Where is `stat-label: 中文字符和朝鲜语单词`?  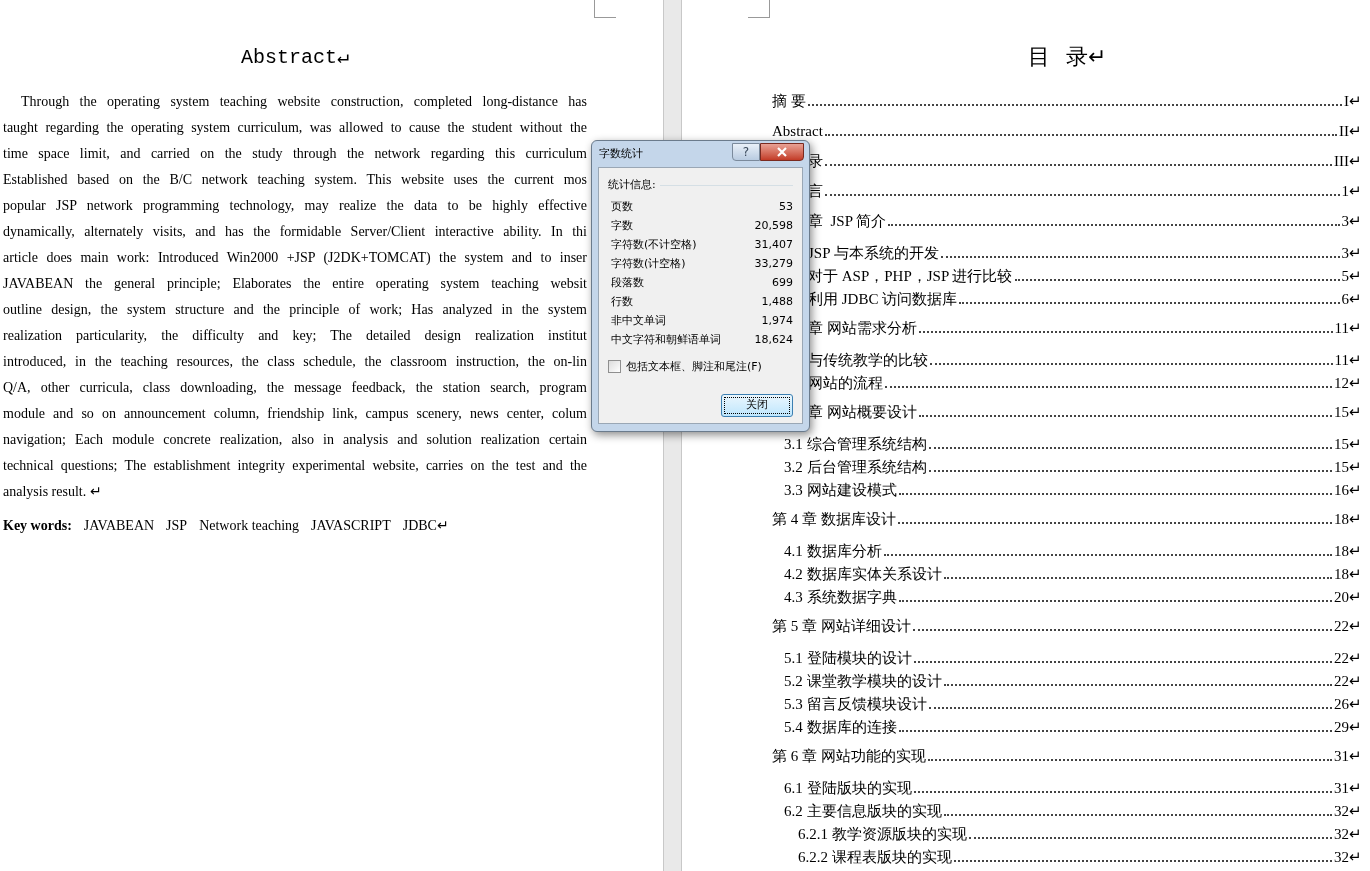
stat-label: 中文字符和朝鲜语单词 is located at coordinates (666, 339).